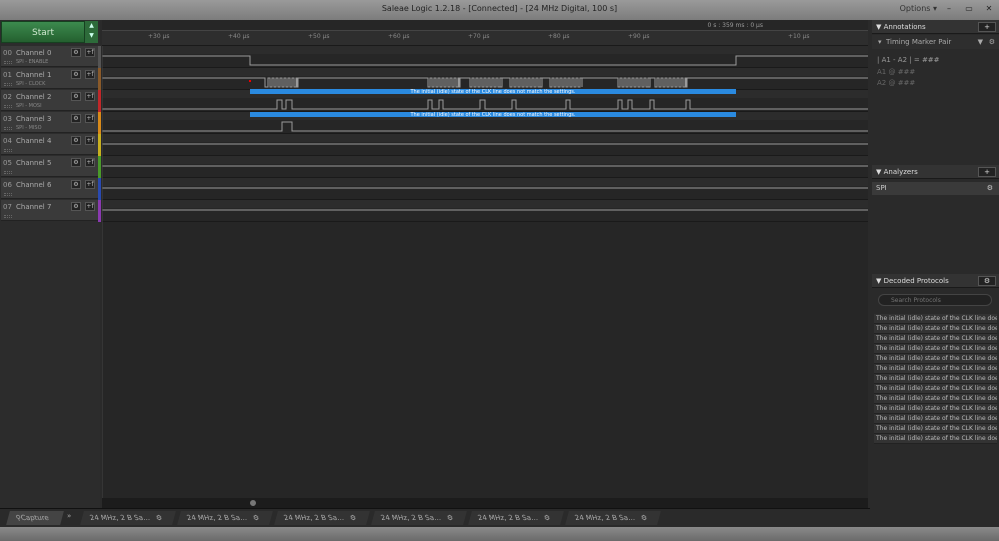 This screenshot has width=999, height=541. Describe the element at coordinates (935, 300) in the screenshot. I see `search-protocols-input` at that location.